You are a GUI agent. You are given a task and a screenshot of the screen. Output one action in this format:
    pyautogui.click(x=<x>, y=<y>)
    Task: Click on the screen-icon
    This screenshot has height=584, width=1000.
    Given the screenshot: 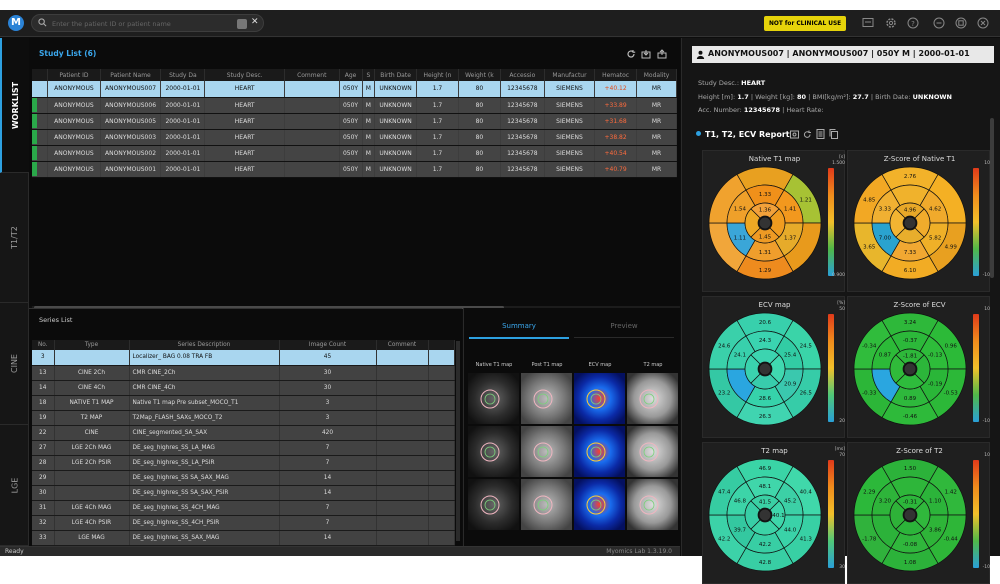 What is the action you would take?
    pyautogui.click(x=868, y=23)
    